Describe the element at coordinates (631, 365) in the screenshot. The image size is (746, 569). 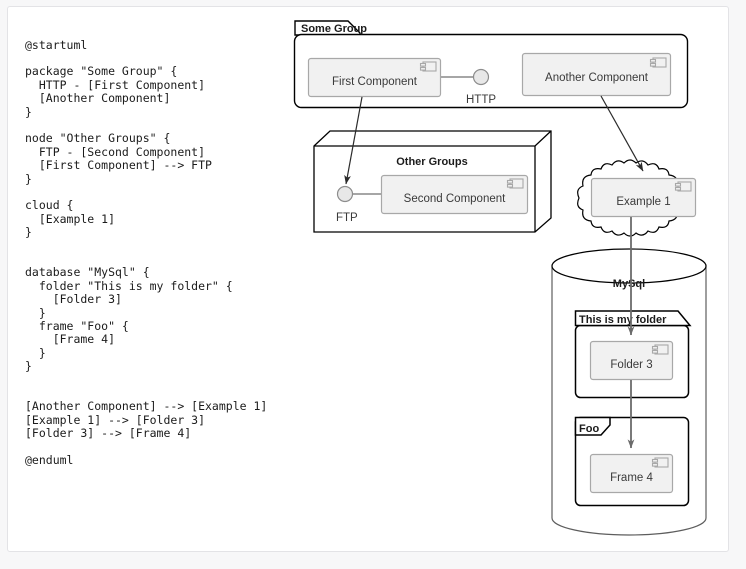
I see `component-label-folder-3: Folder 3` at that location.